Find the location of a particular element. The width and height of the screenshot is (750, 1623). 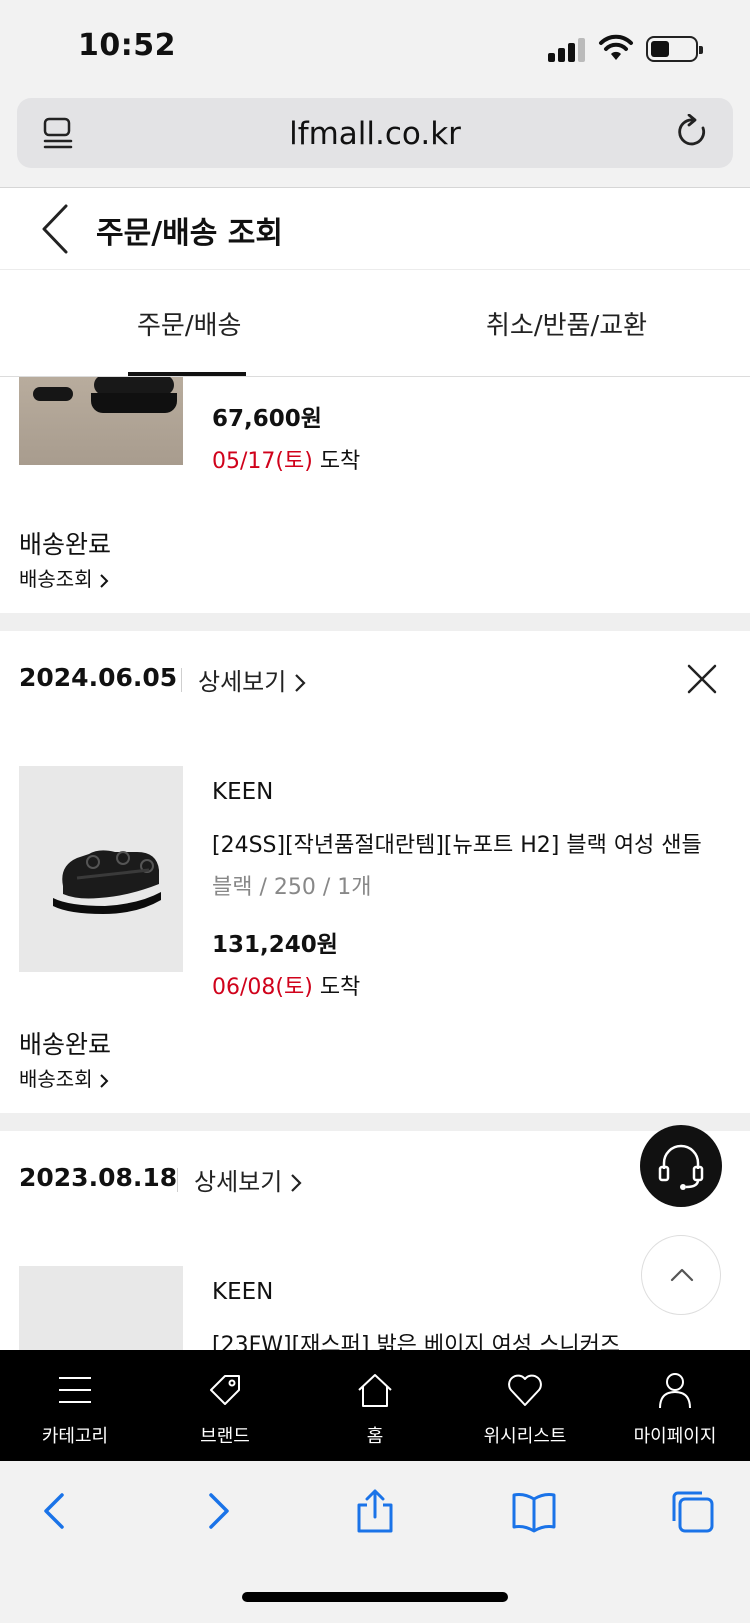

product-name: [24SS][작년품절대란템][뉴포트 H2] 블랙 여성 샌들 is located at coordinates (457, 843).